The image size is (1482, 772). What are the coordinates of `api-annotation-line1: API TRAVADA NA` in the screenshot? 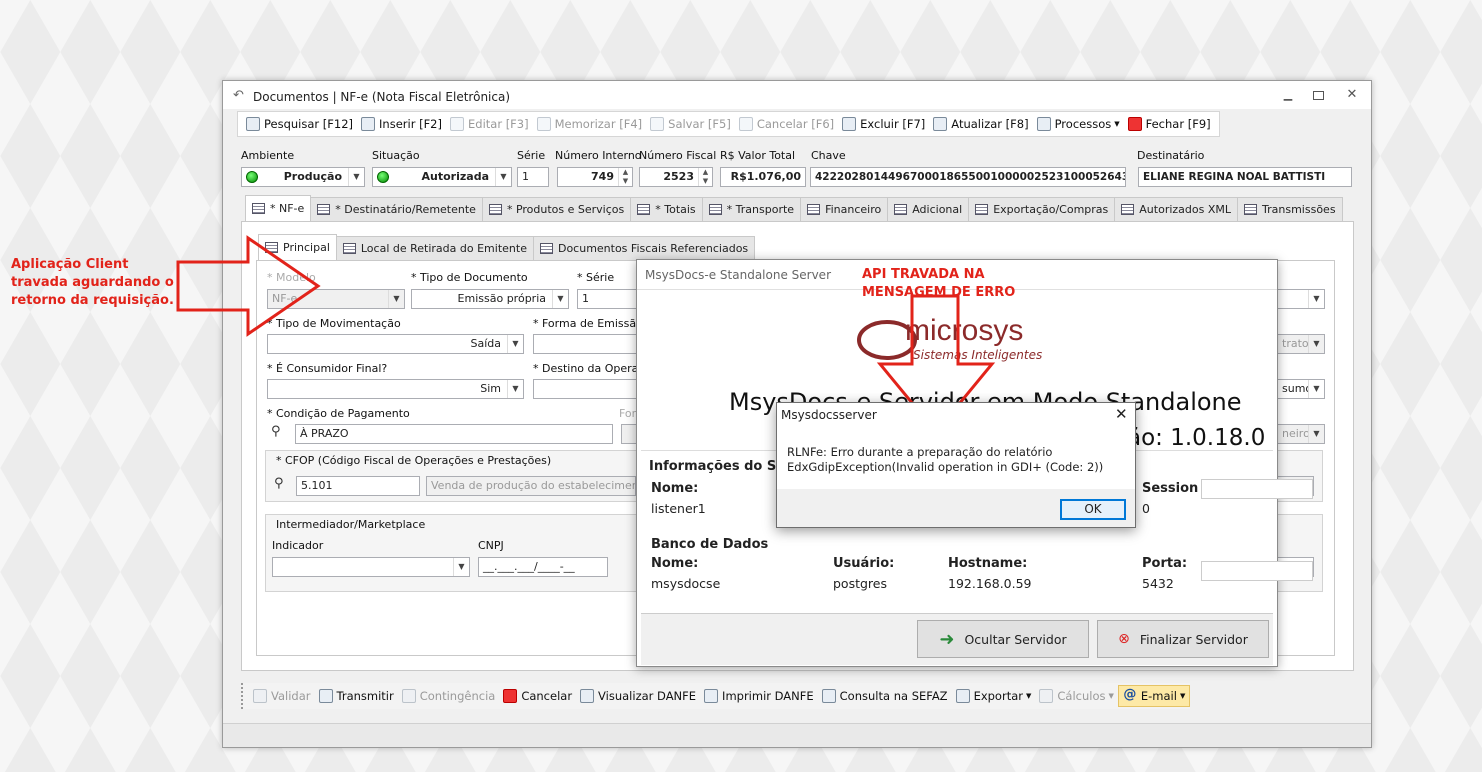 It's located at (923, 274).